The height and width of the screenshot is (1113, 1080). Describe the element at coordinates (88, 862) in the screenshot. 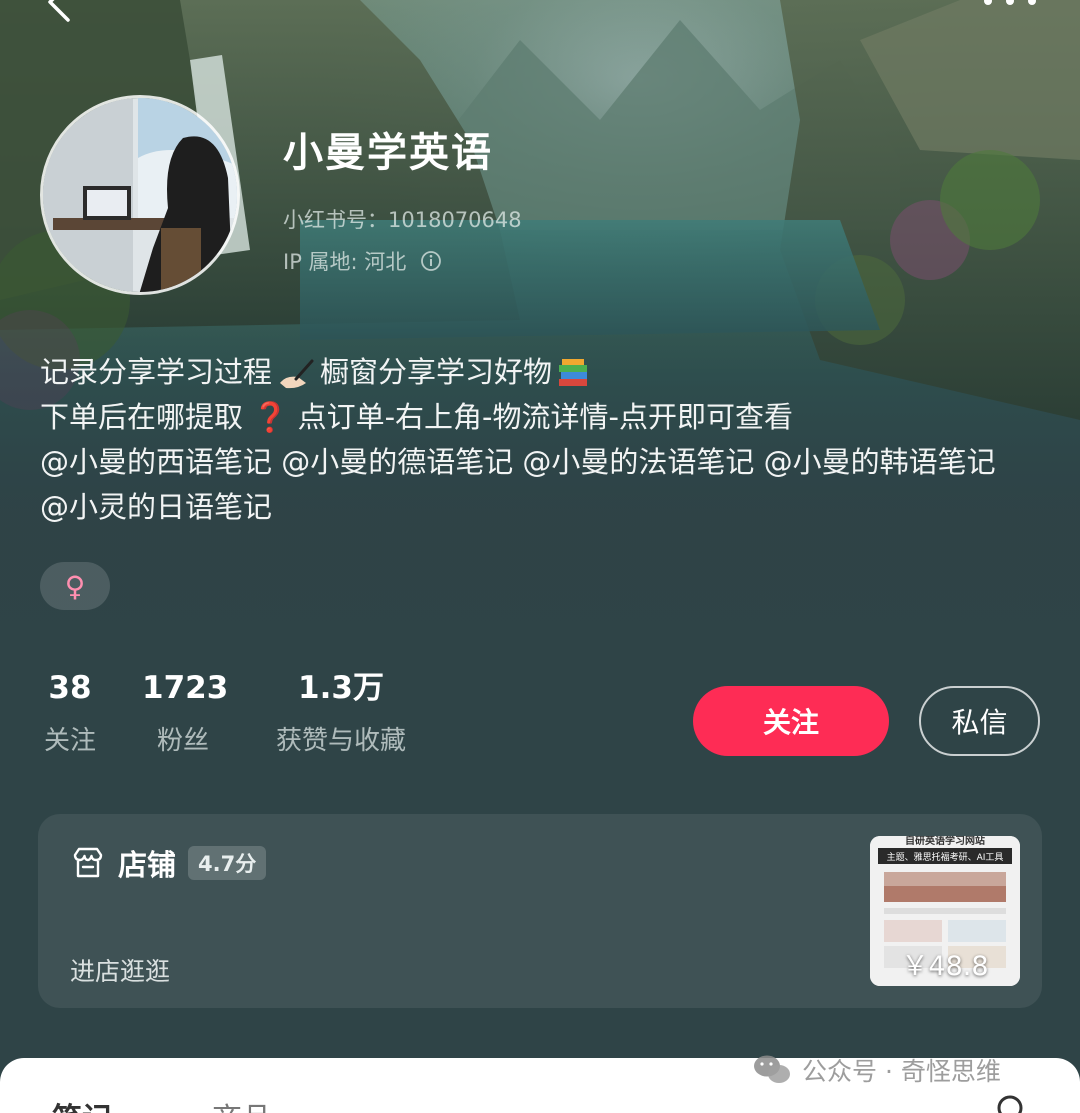

I see `store-icon` at that location.